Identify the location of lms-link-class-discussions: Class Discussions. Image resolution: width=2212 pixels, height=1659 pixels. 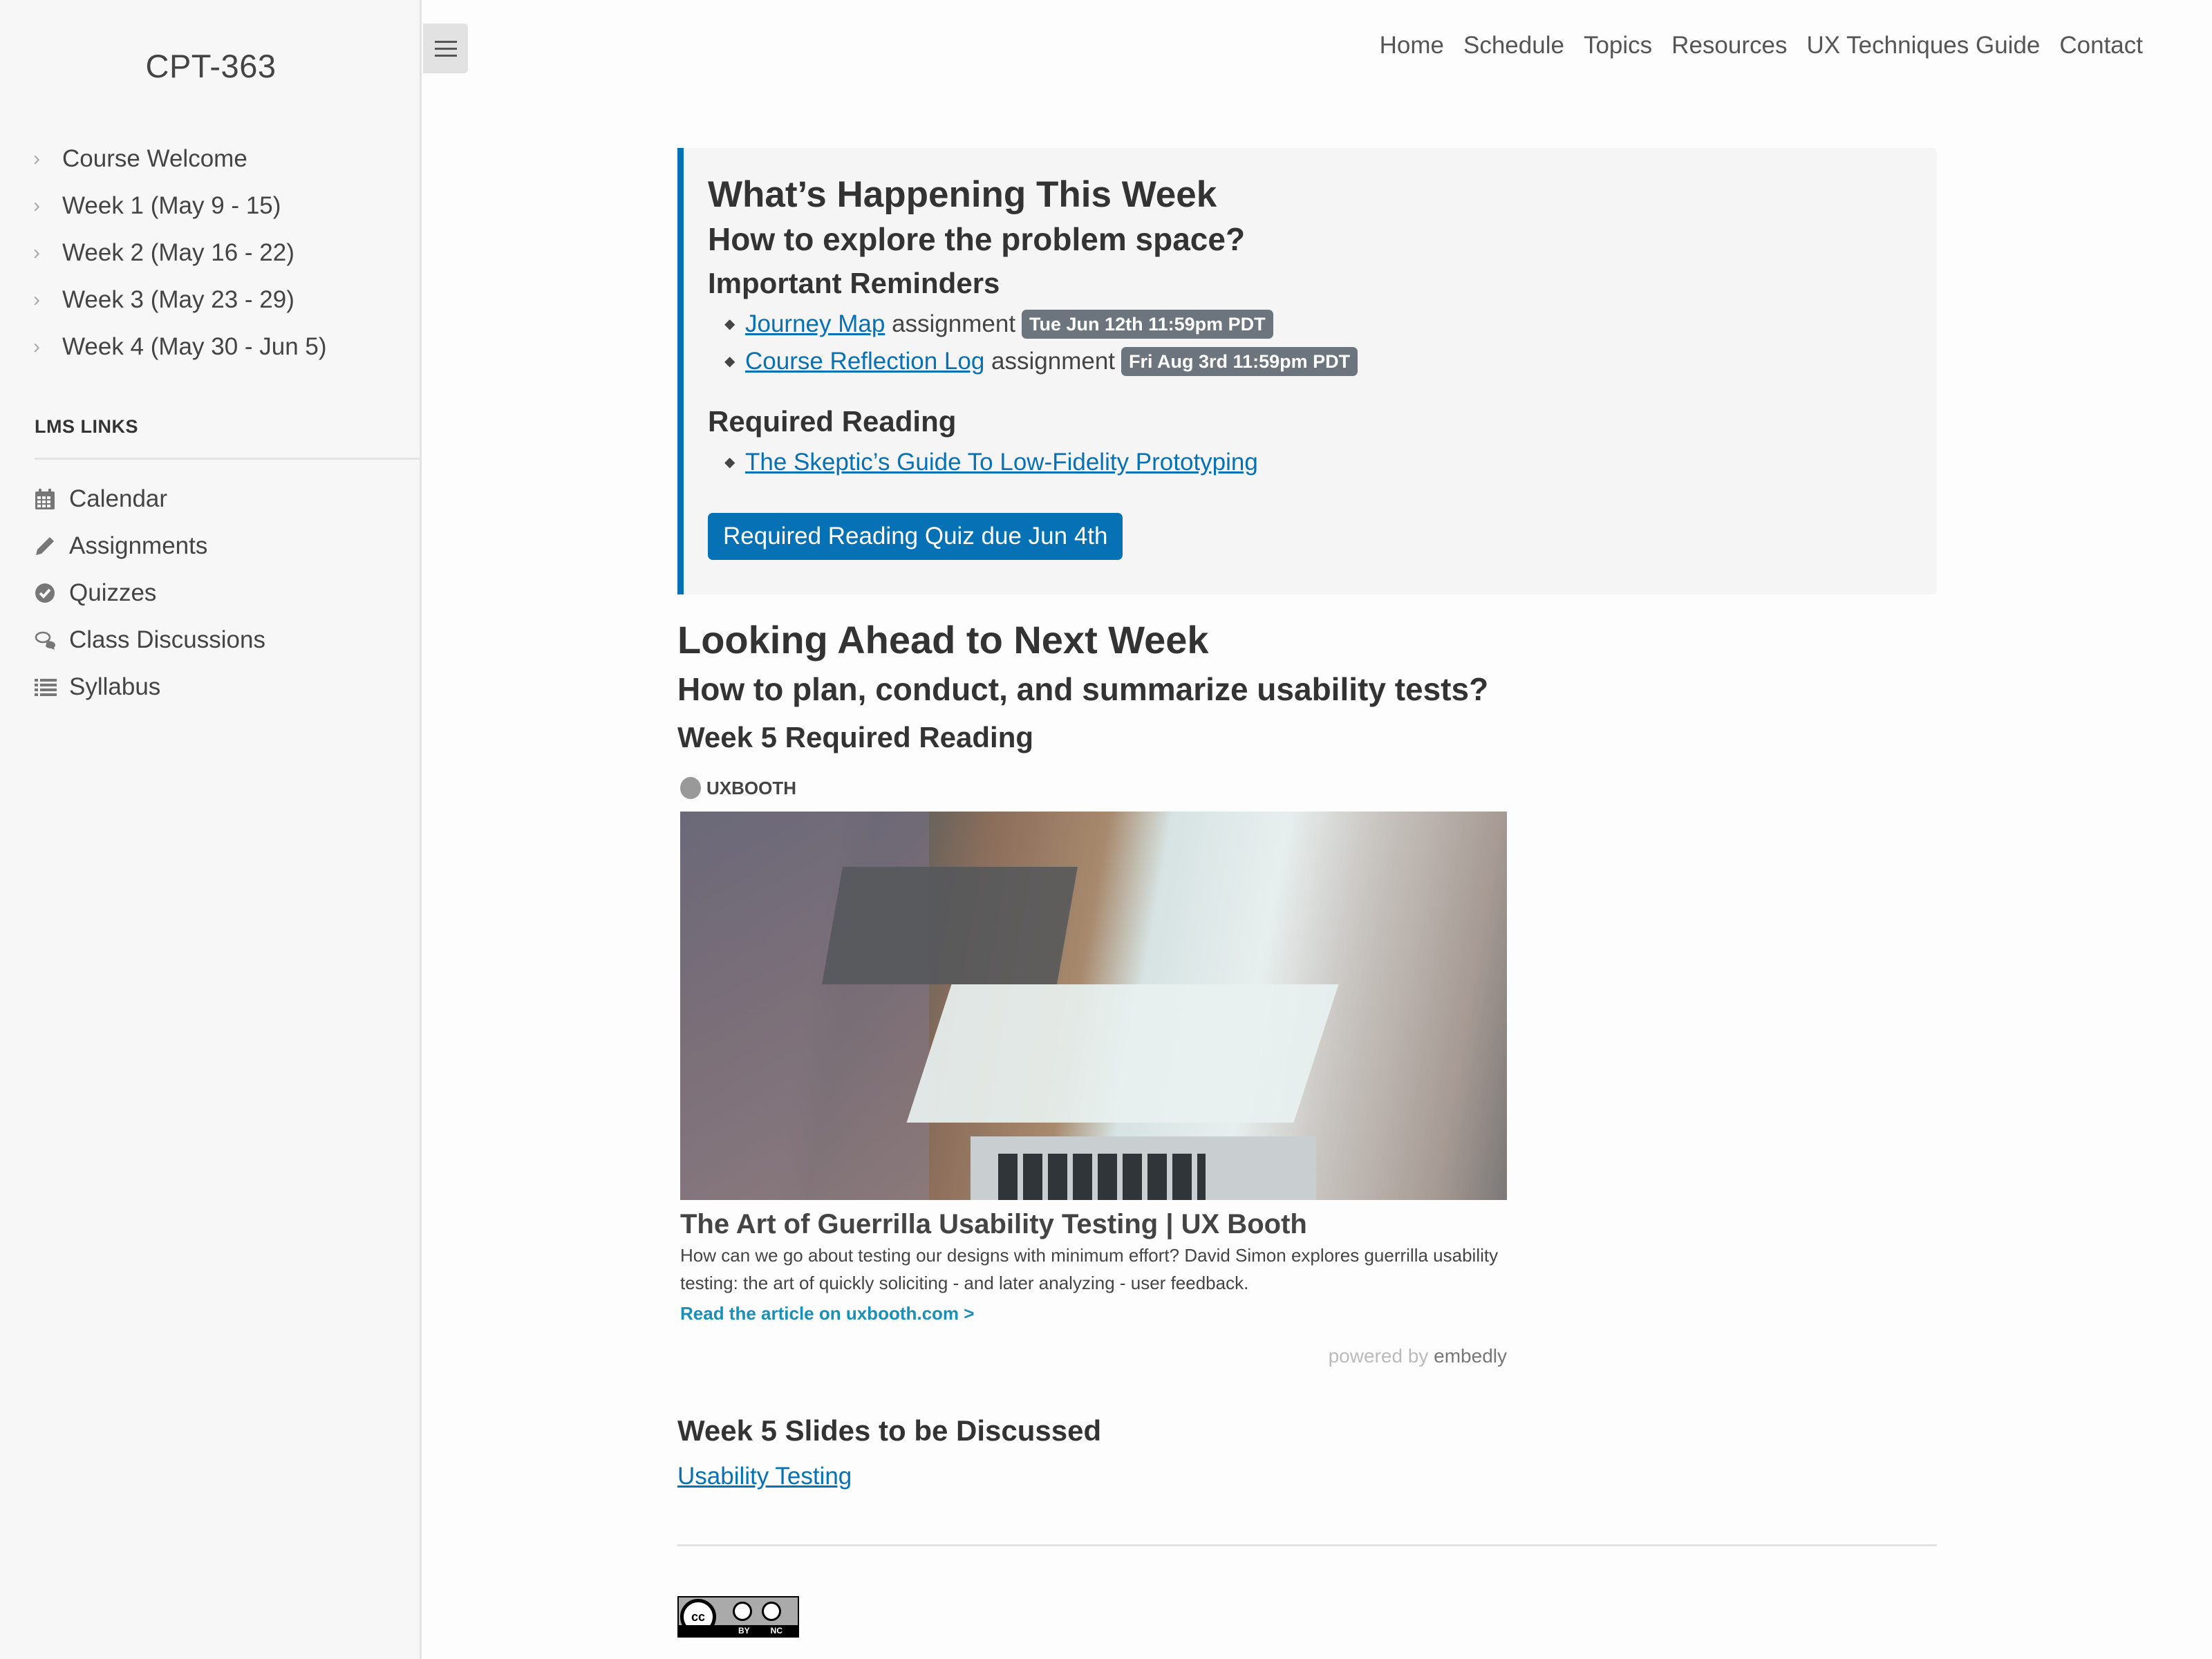
(150, 640).